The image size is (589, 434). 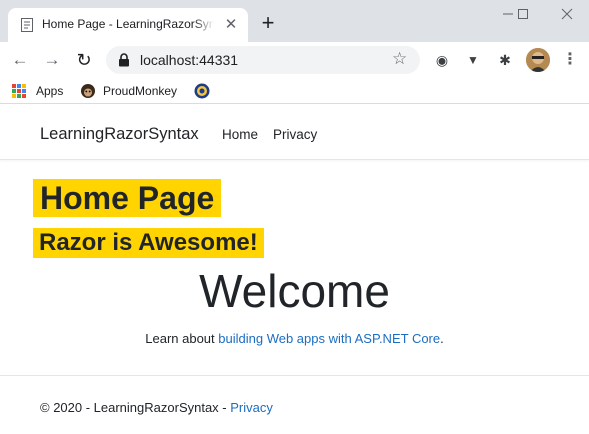 What do you see at coordinates (251, 407) in the screenshot?
I see `footer-privacy-link: Privacy` at bounding box center [251, 407].